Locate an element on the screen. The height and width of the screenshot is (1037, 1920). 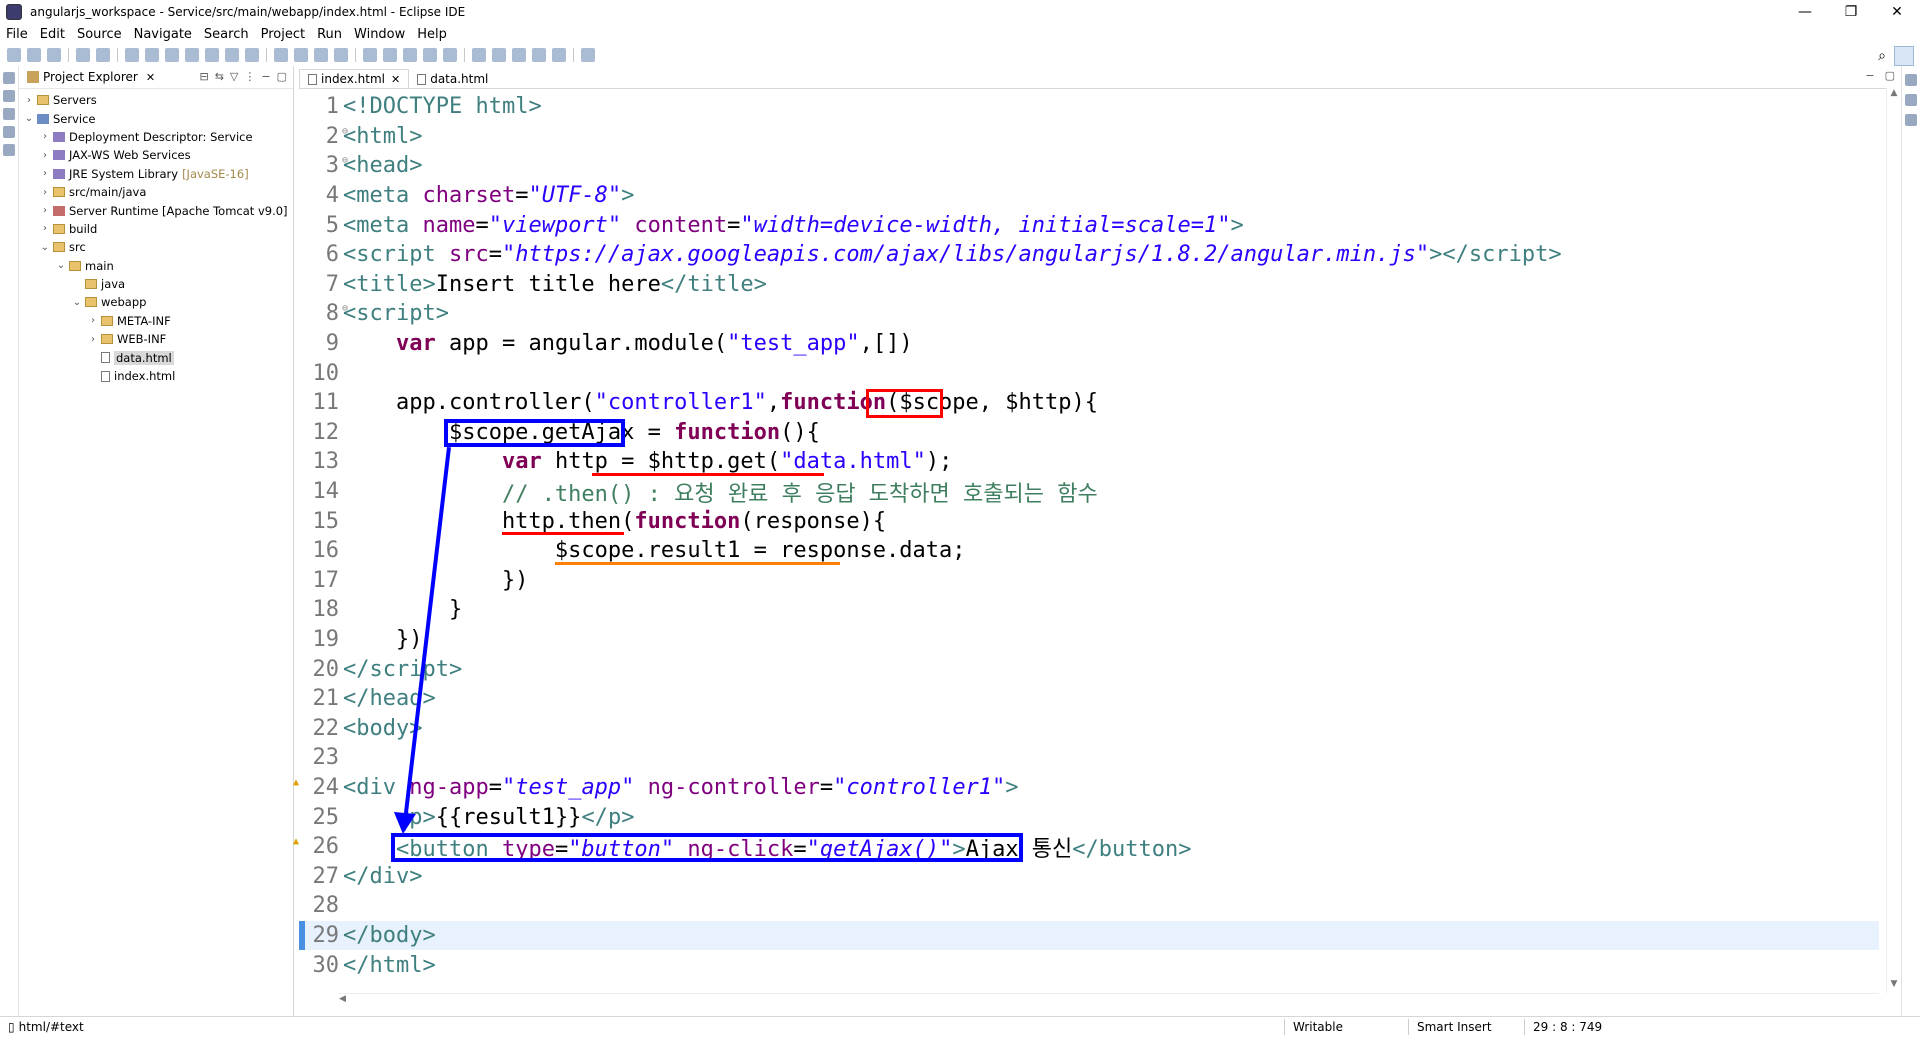
coverage-icon is located at coordinates (321, 55).